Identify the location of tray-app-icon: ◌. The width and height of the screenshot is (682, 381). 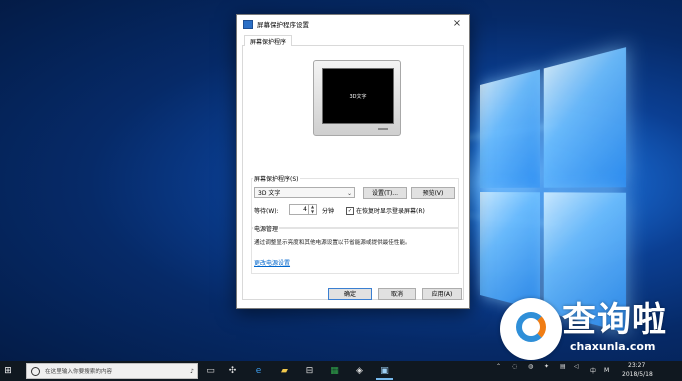
(514, 366).